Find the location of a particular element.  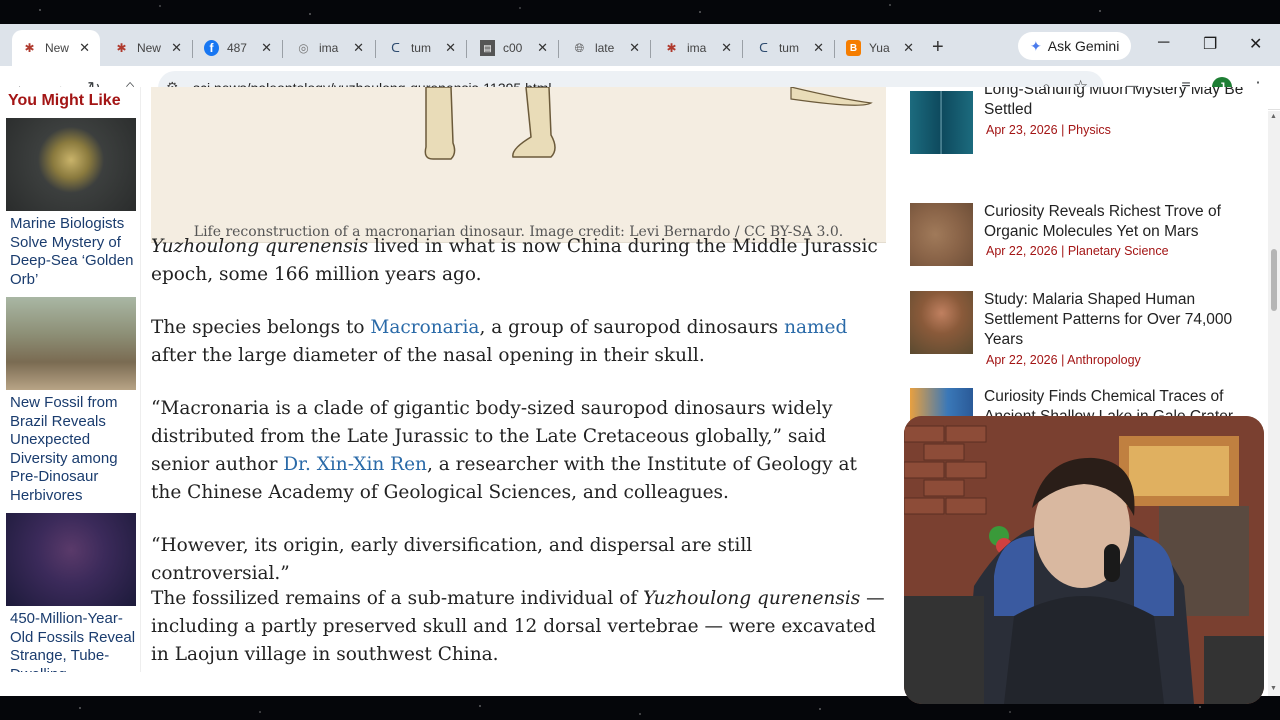

scrollbar-thumb is located at coordinates (1274, 280).